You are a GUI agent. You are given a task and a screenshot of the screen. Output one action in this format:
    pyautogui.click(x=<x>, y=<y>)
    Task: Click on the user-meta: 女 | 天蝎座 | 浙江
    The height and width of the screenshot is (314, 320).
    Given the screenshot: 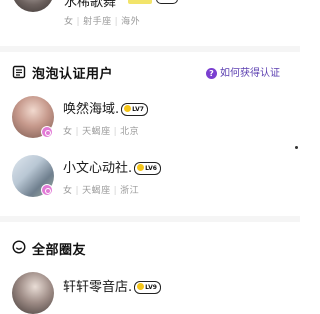 What is the action you would take?
    pyautogui.click(x=101, y=191)
    